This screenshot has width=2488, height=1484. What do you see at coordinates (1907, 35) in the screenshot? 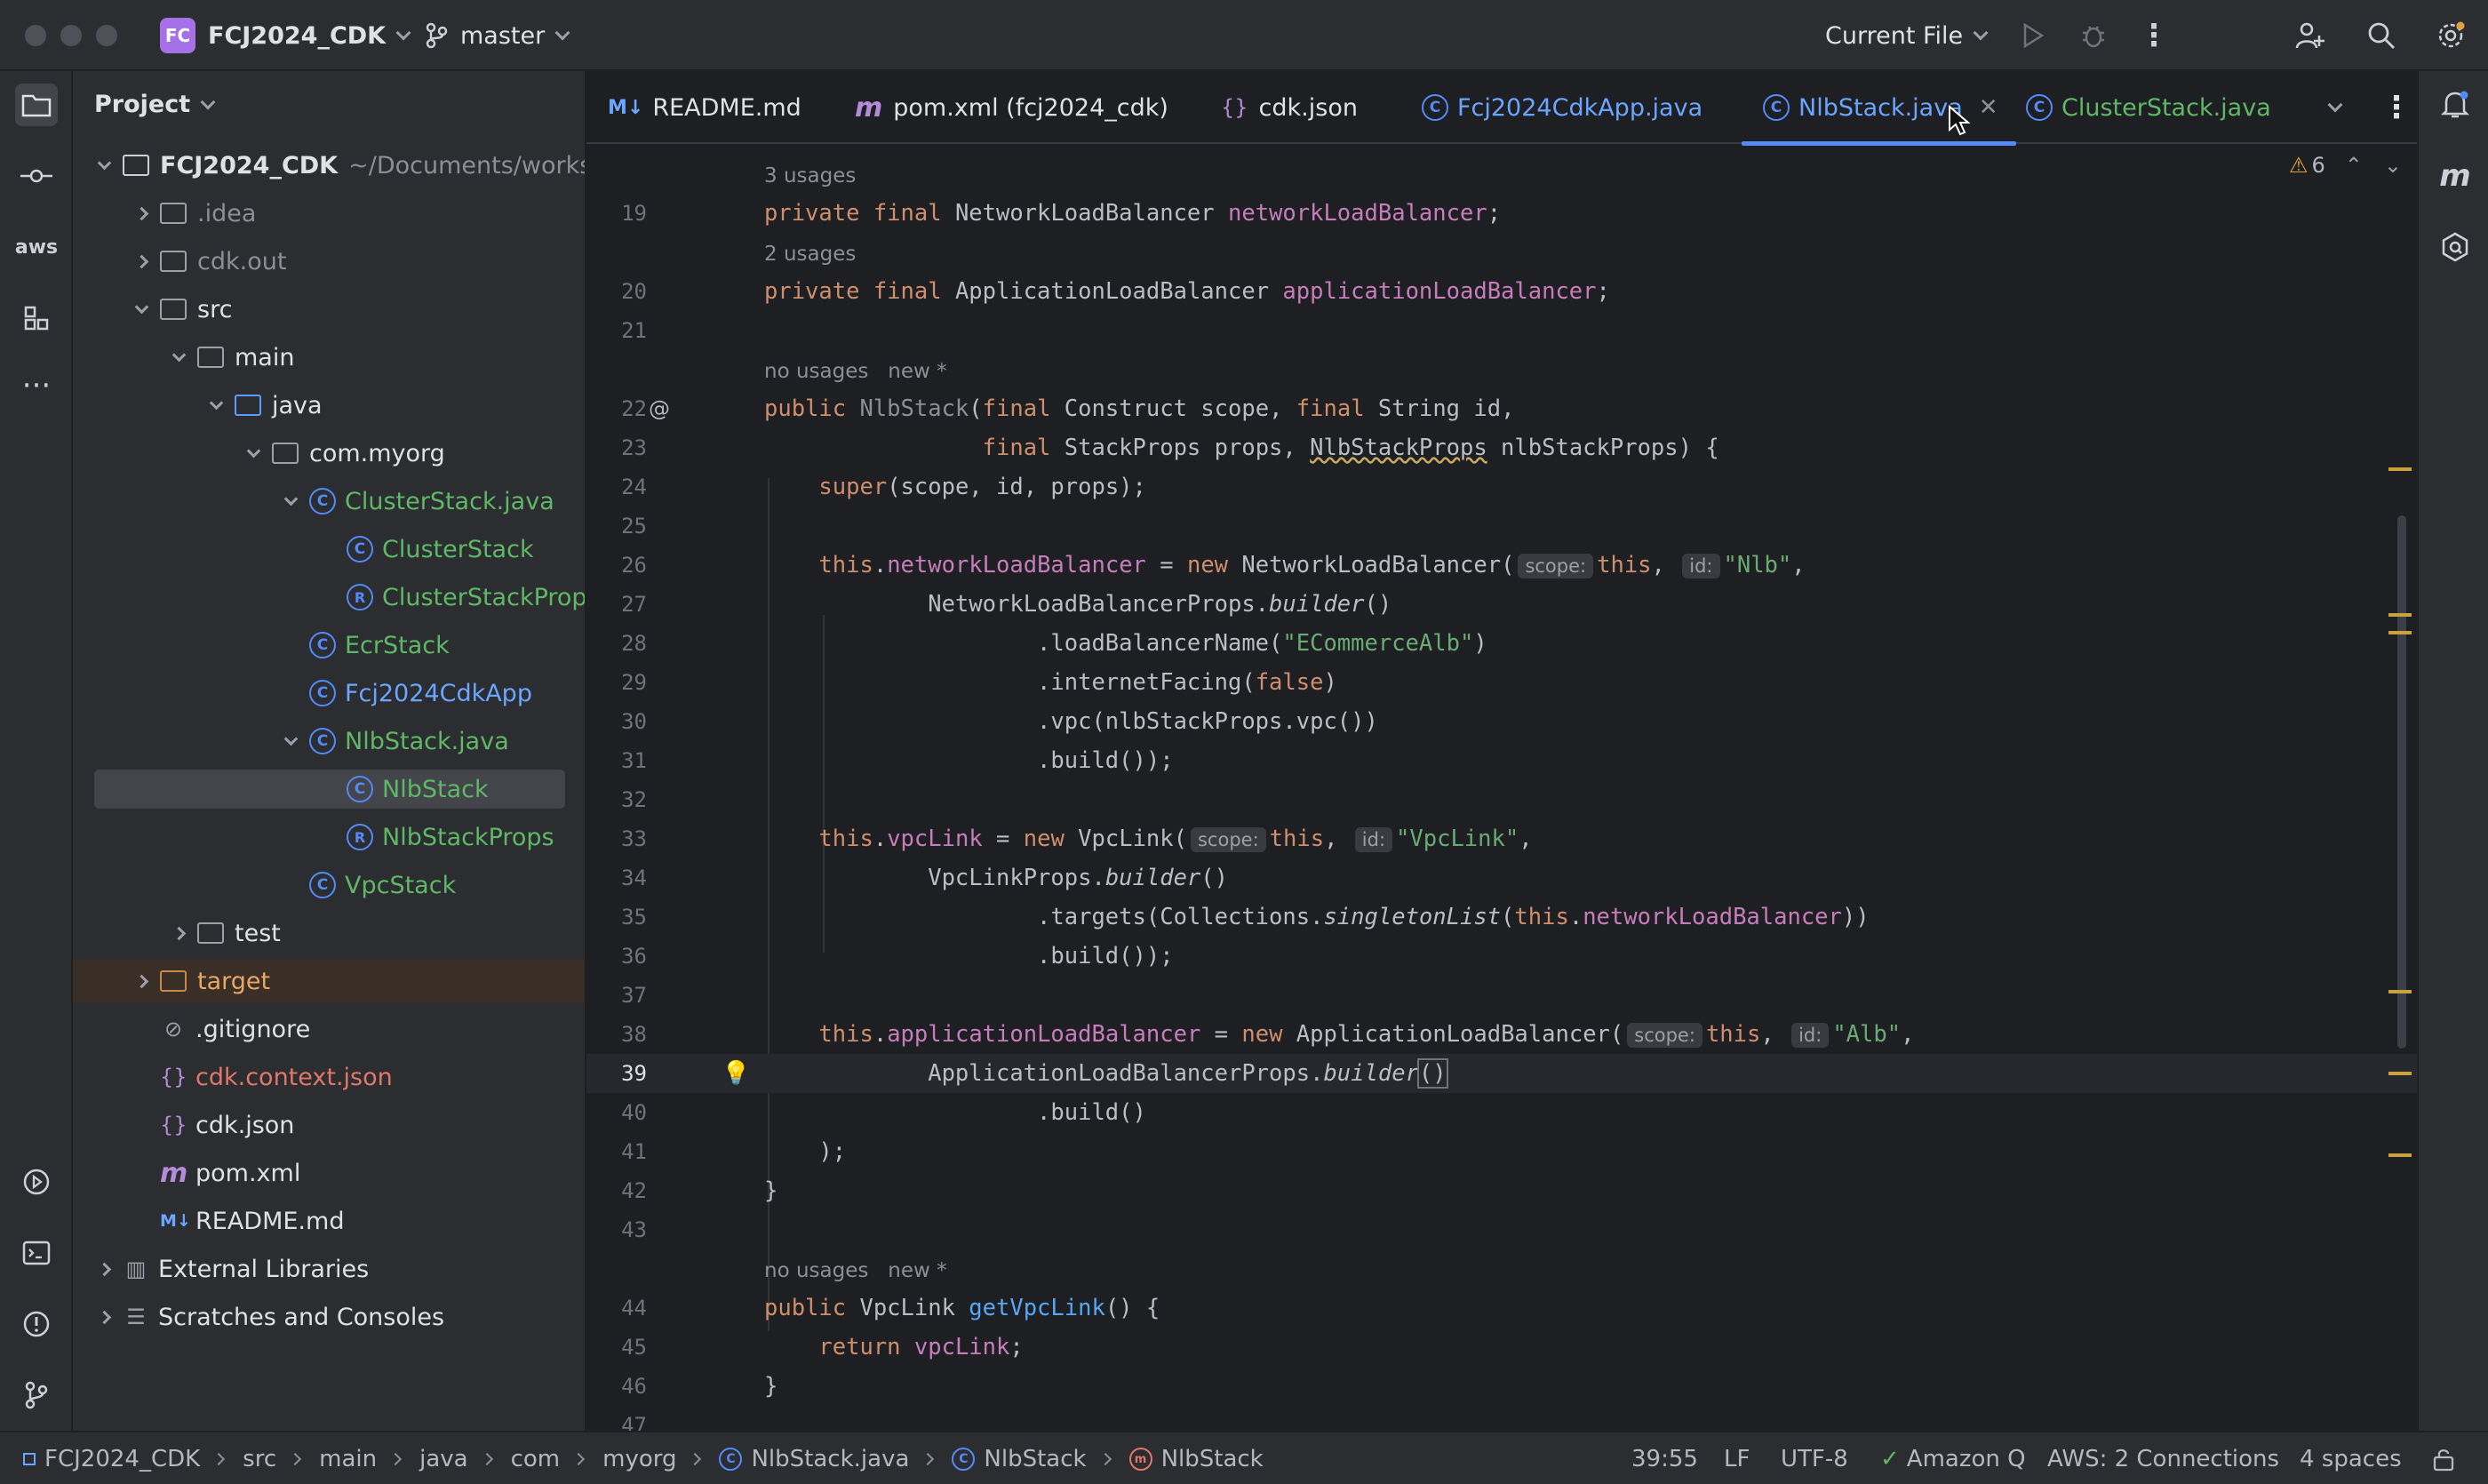
I see `run-config-selector: Current File` at bounding box center [1907, 35].